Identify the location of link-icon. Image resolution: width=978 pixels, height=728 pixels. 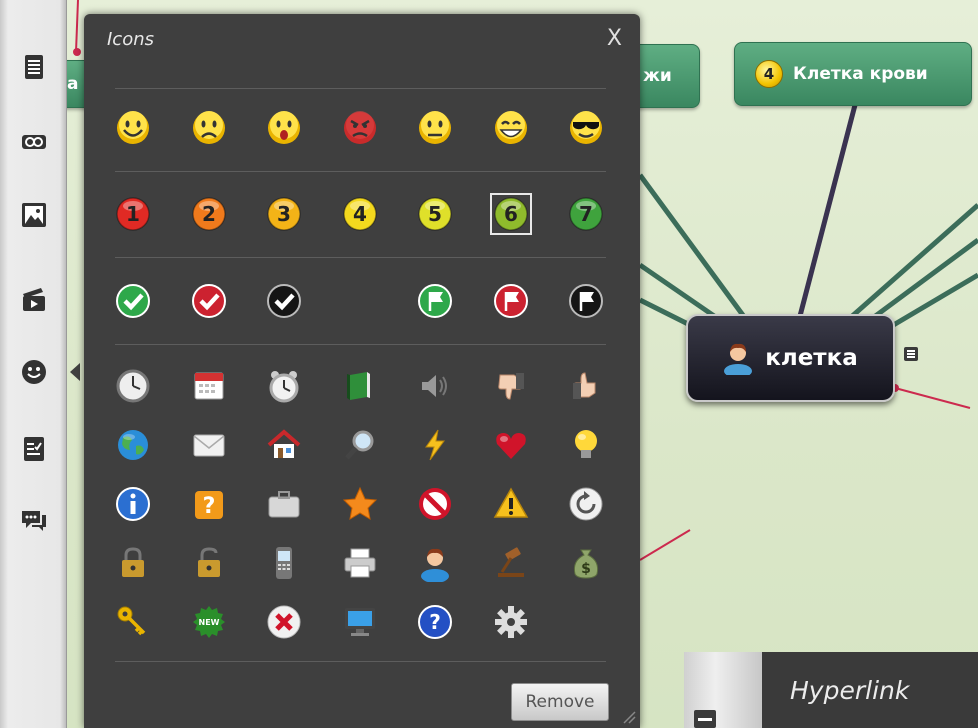
(34, 142).